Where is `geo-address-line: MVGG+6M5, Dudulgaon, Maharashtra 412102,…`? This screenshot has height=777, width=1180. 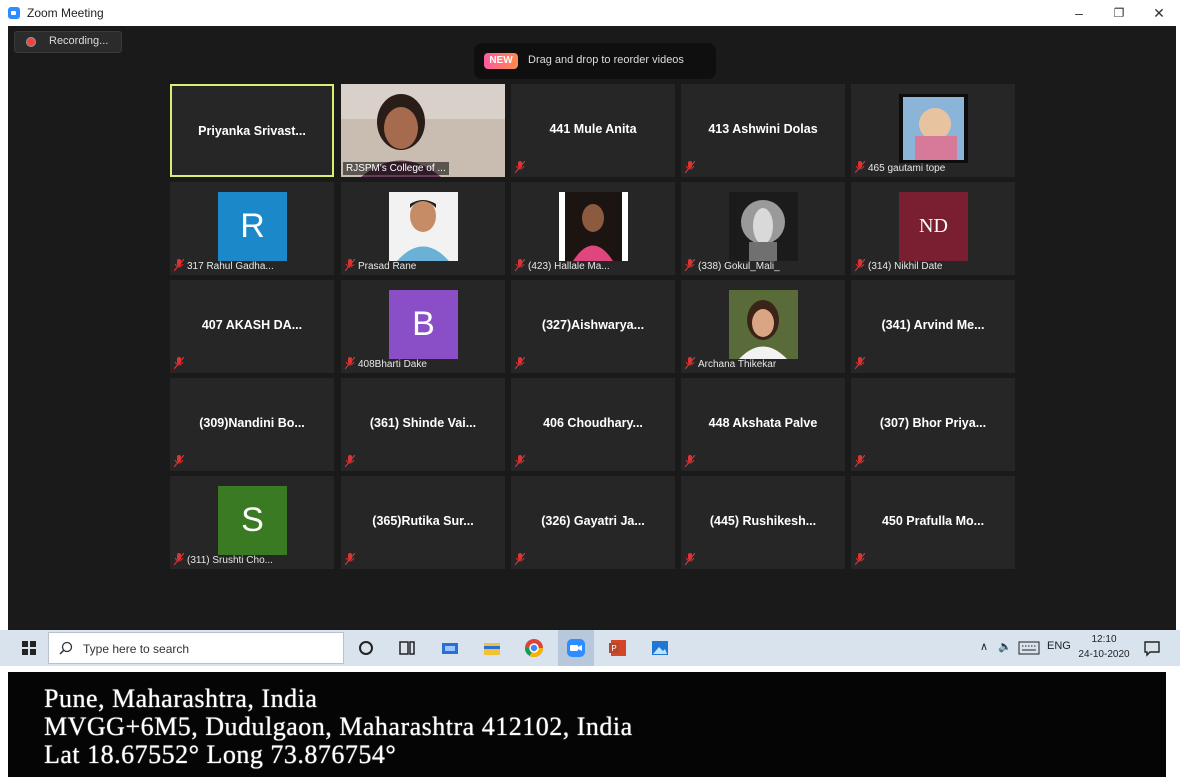 geo-address-line: MVGG+6M5, Dudulgaon, Maharashtra 412102,… is located at coordinates (338, 726).